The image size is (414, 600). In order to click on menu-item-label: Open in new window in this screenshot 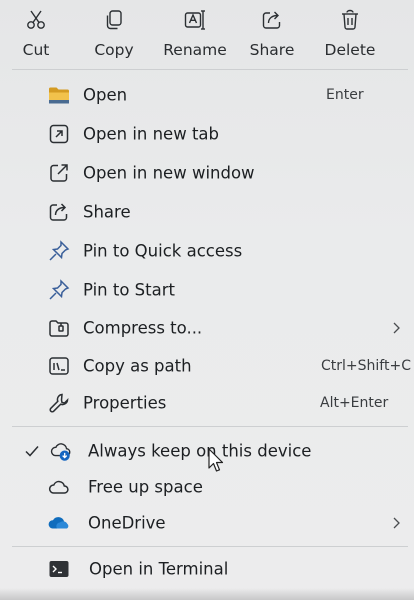, I will do `click(169, 173)`.